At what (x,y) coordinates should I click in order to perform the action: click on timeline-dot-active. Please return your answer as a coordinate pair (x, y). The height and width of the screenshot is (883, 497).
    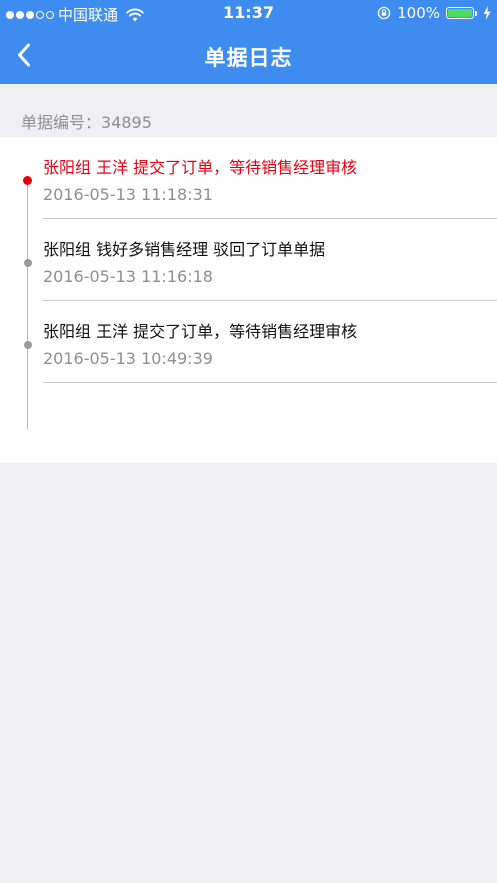
    Looking at the image, I should click on (27, 180).